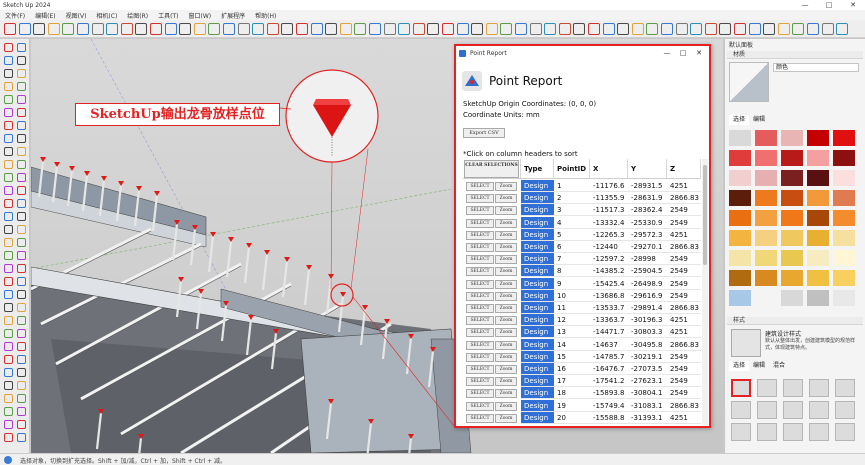 Image resolution: width=865 pixels, height=465 pixels. I want to click on header-x: X, so click(609, 169).